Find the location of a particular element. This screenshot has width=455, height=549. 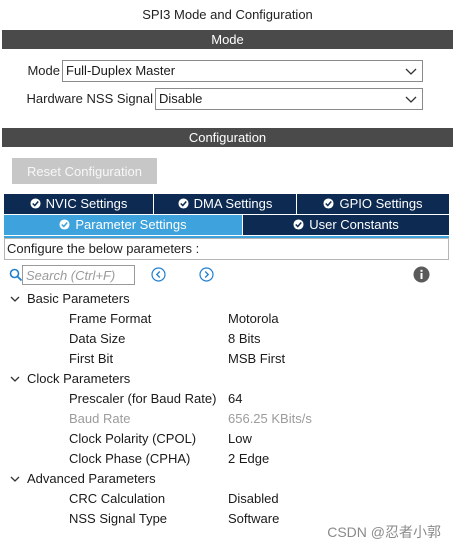

tab-nvic-settings: NVIC Settings is located at coordinates (79, 204).